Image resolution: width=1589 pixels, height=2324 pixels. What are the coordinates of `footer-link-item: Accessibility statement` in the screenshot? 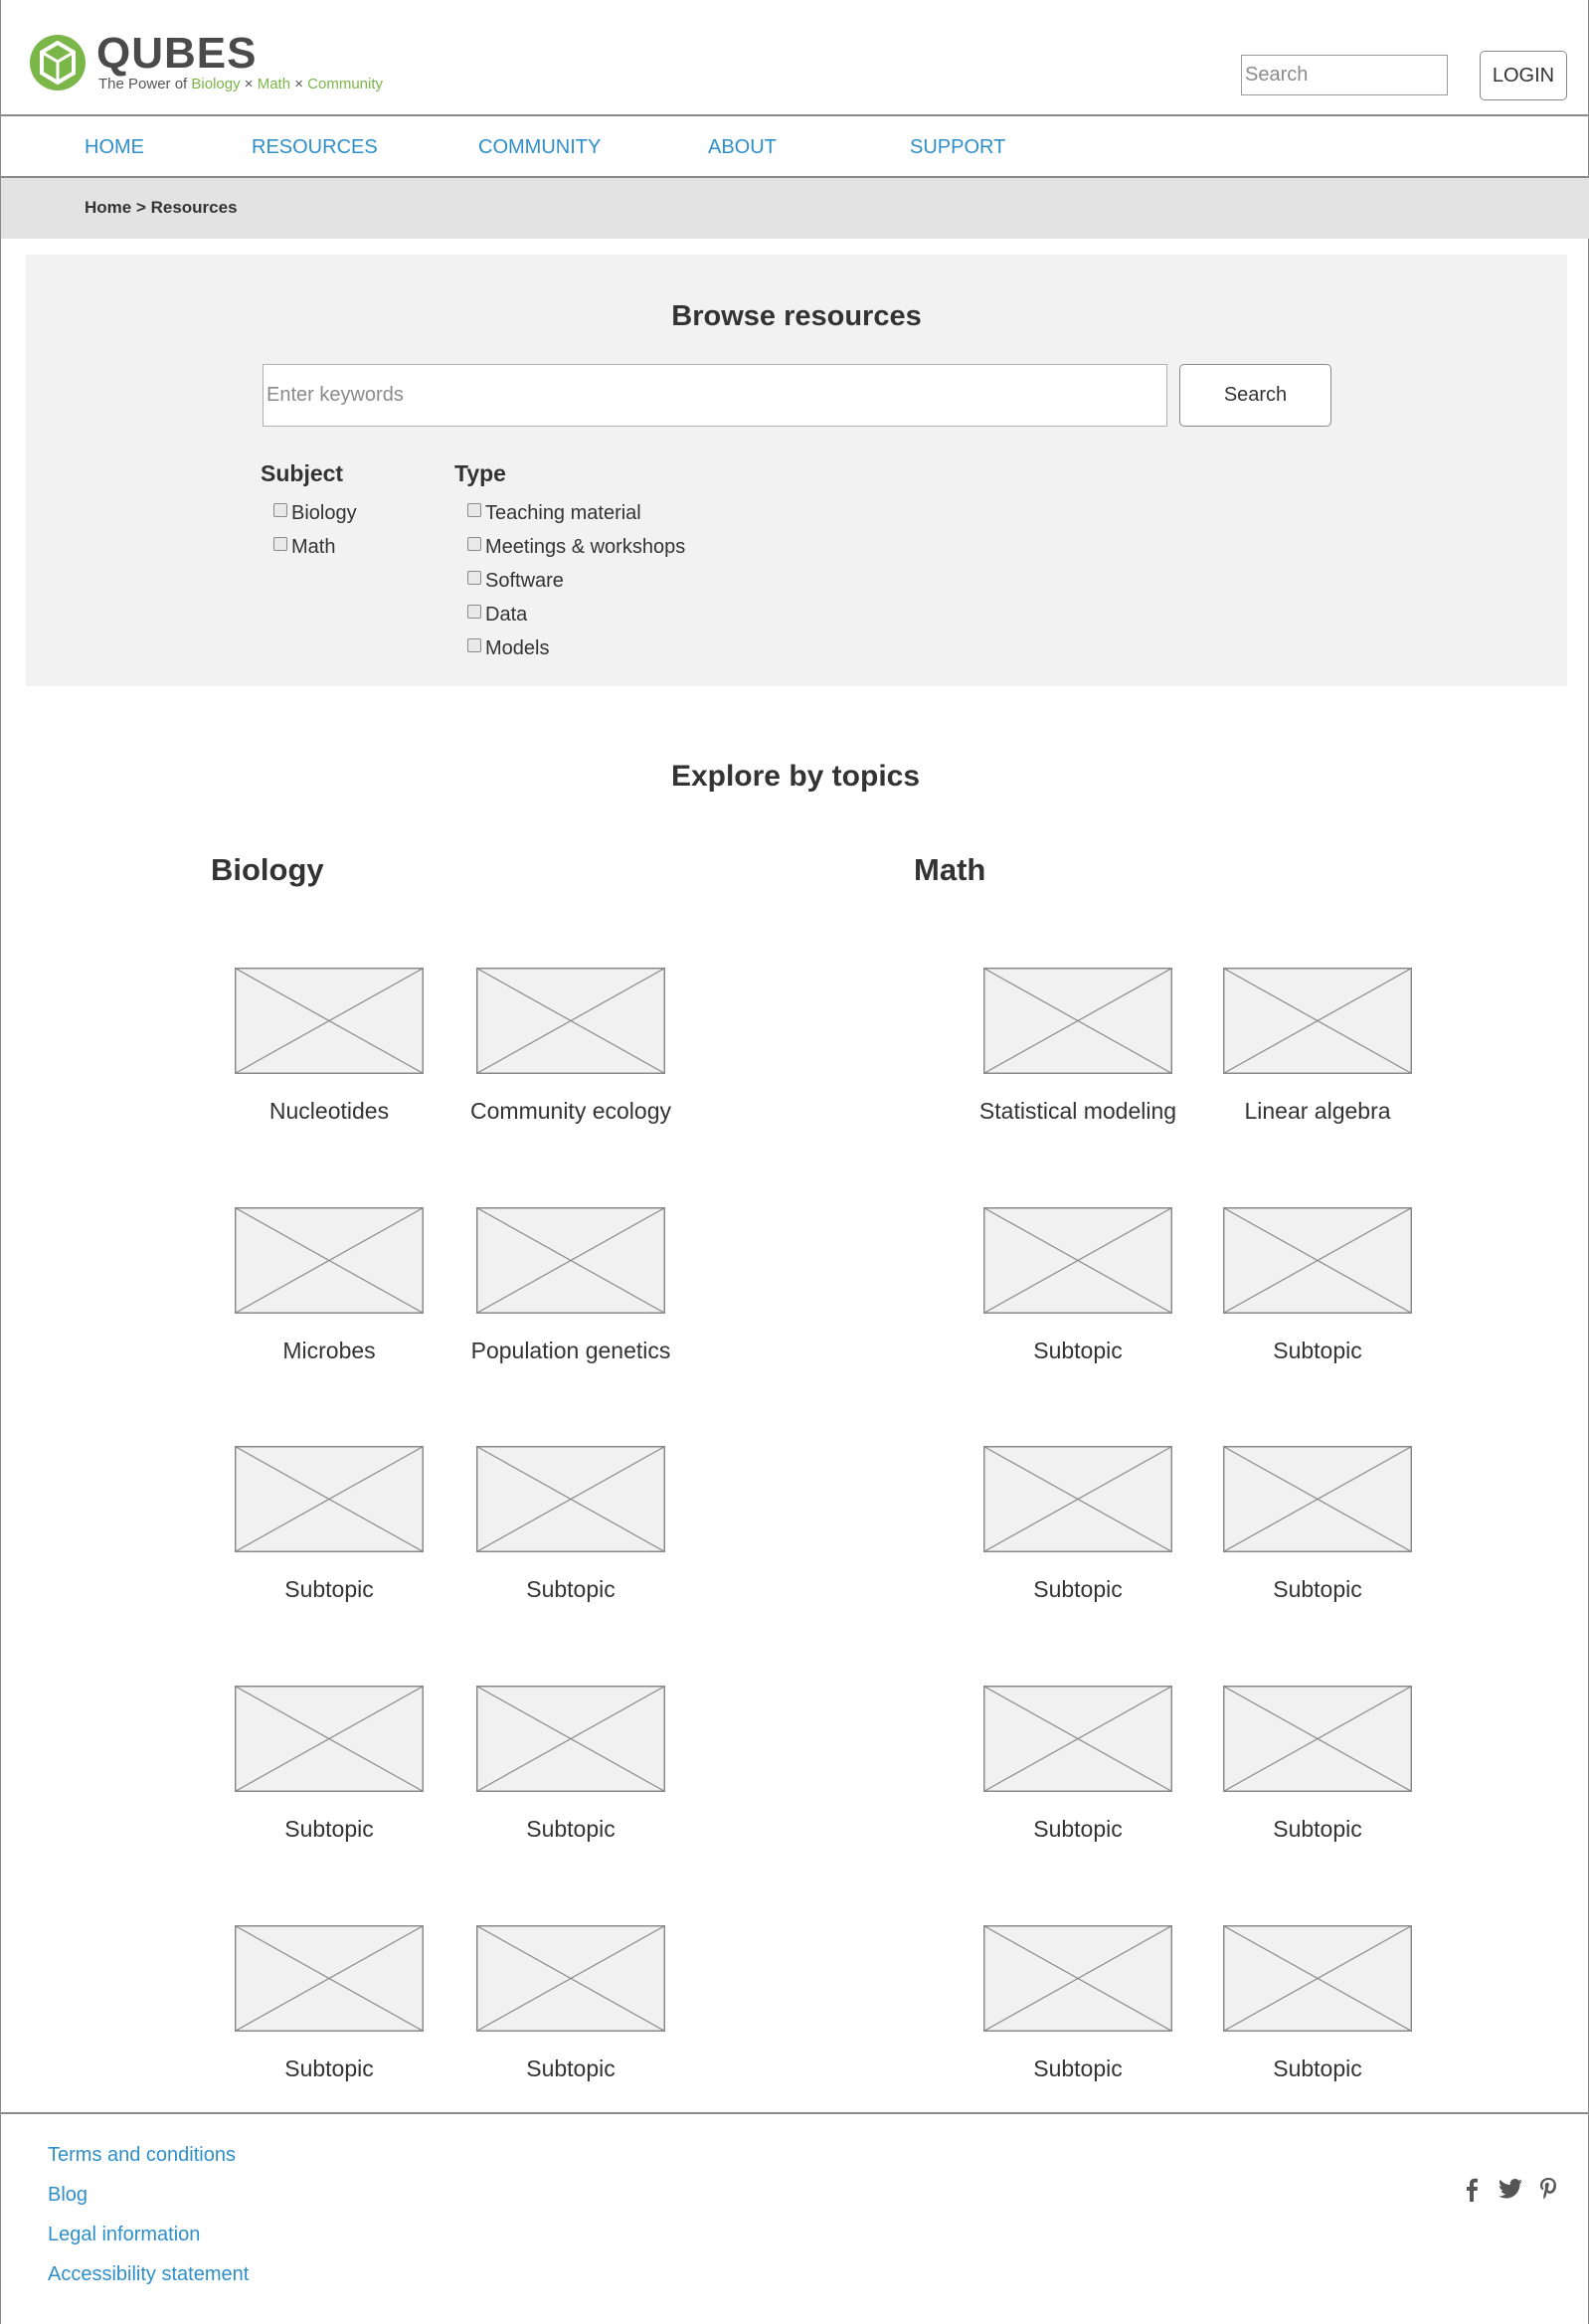 It's located at (148, 2283).